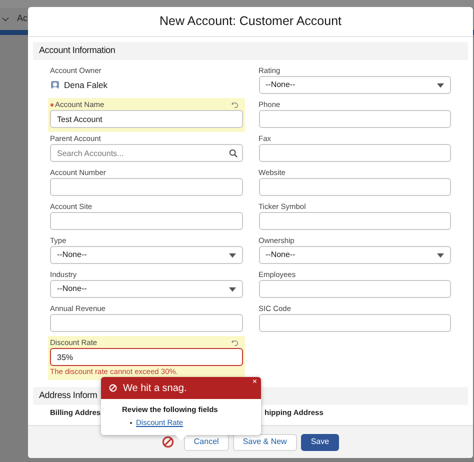  What do you see at coordinates (254, 382) in the screenshot?
I see `close-button: ×` at bounding box center [254, 382].